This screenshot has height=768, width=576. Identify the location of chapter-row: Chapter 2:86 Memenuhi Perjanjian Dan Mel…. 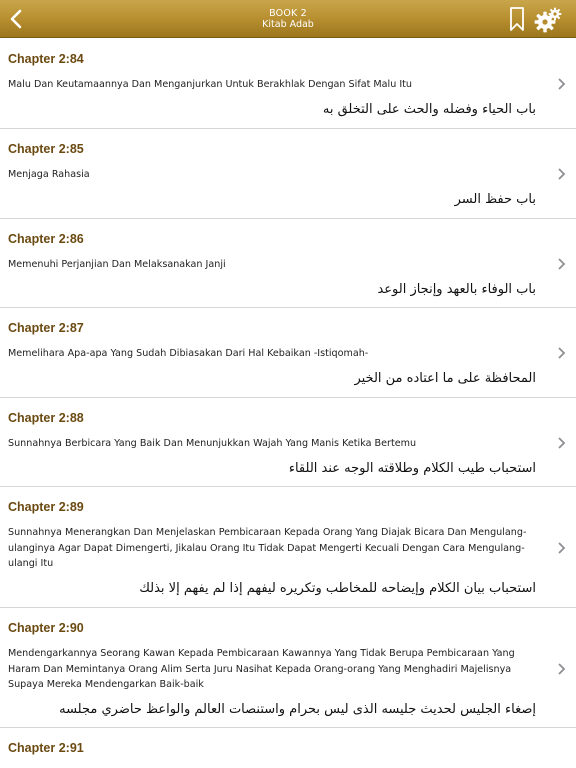
(288, 263).